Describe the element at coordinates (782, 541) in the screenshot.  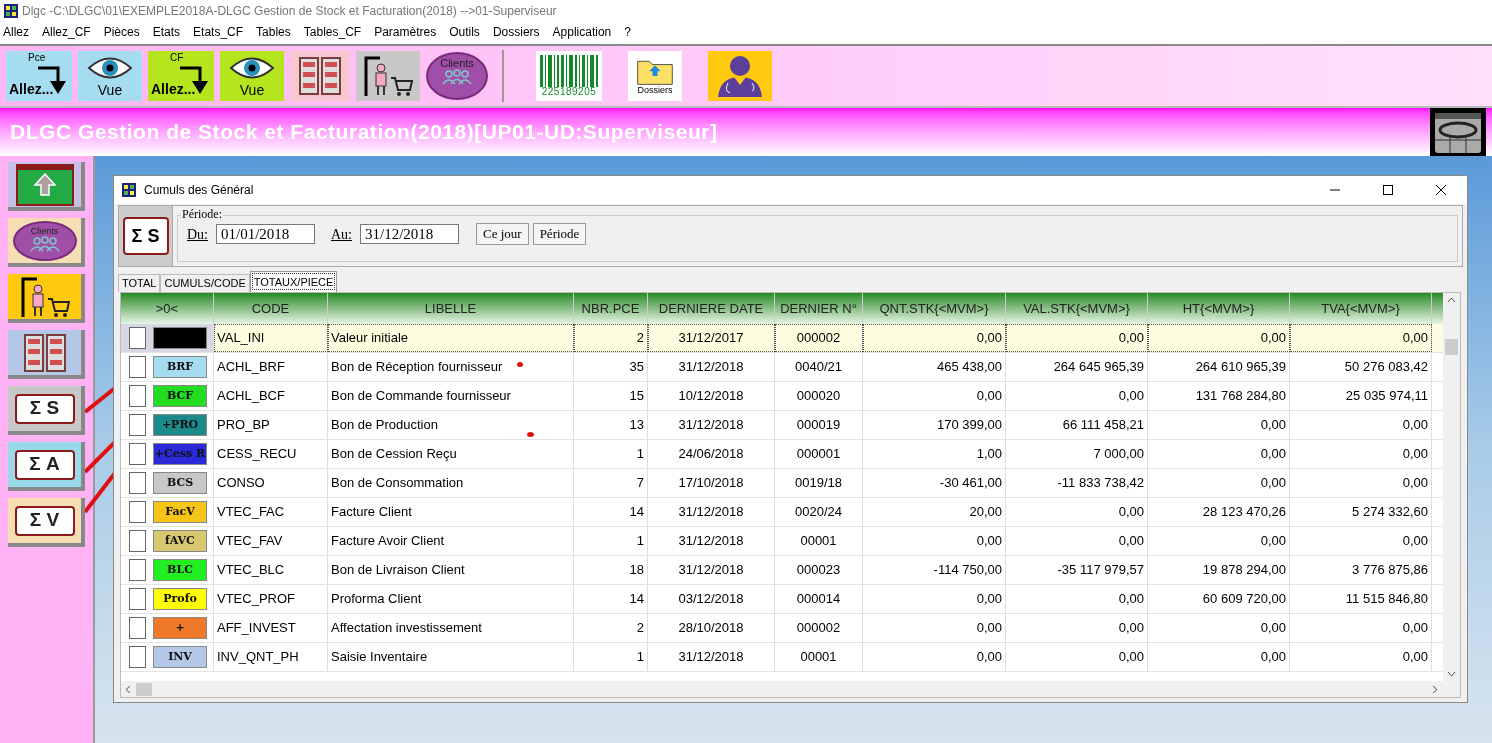
I see `table-row: fAVC VTEC_FAV Facture Avoir Client 1 31/12/2018 00001 0,00 0,00 0,00 0,00` at that location.